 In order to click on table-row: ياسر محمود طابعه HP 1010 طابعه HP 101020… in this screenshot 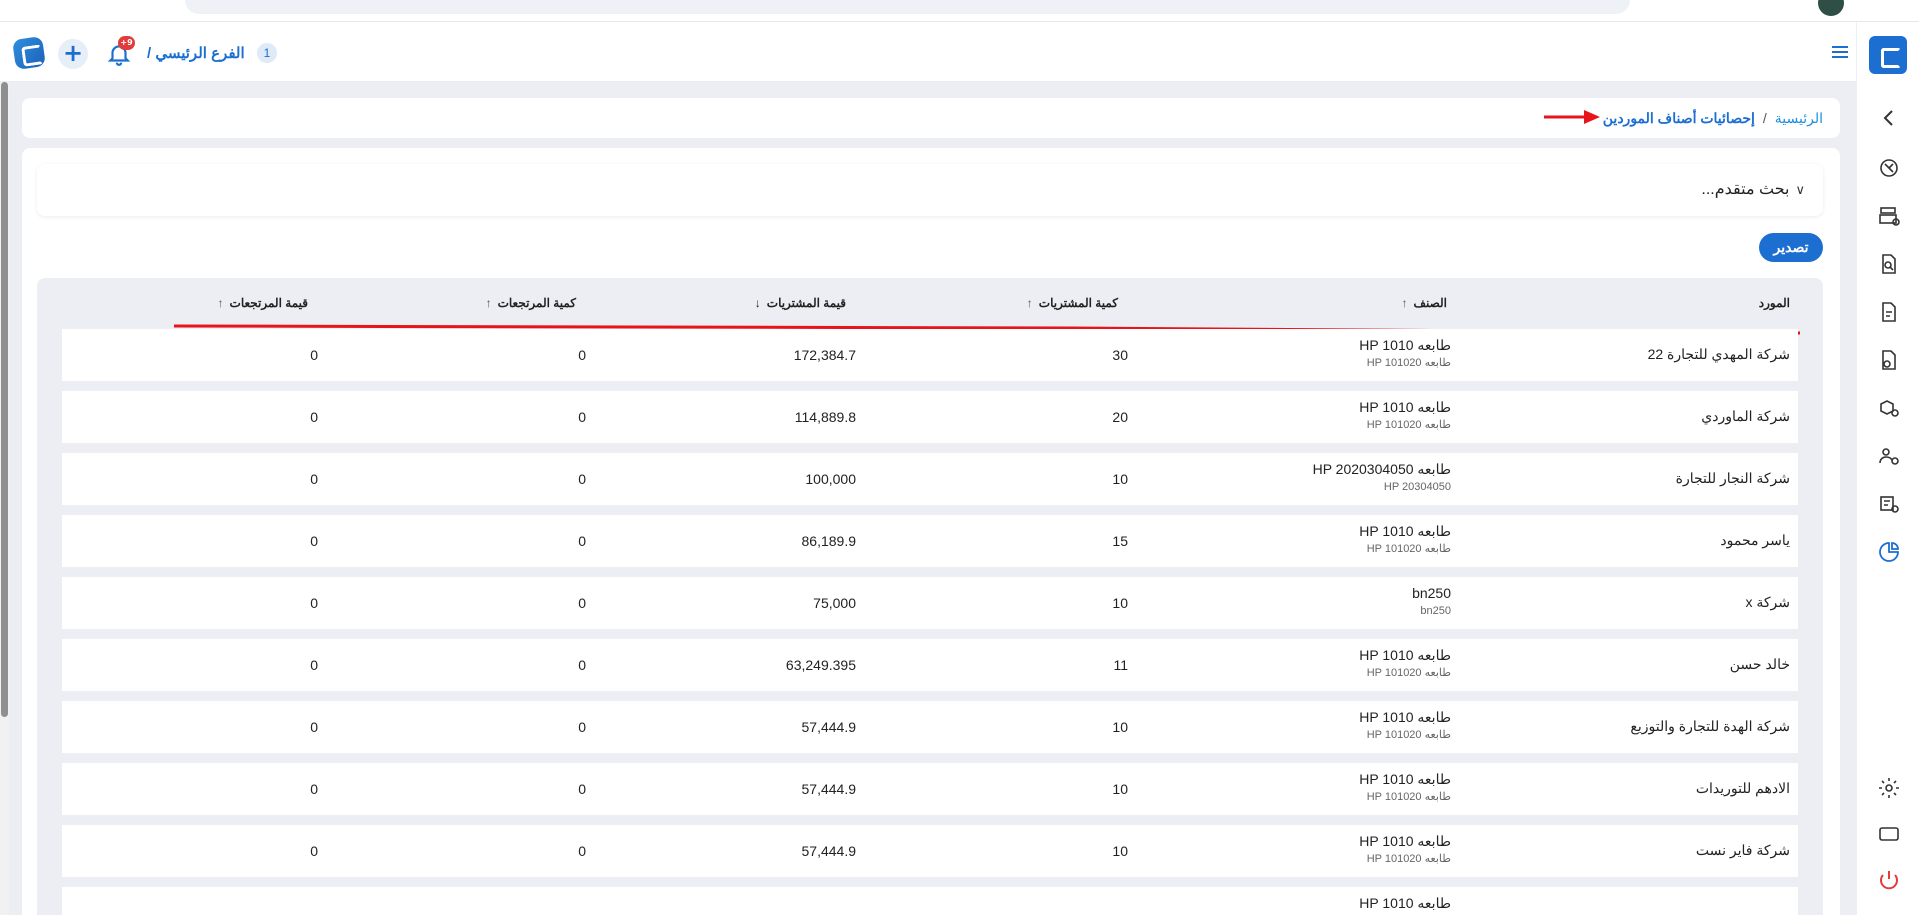, I will do `click(930, 541)`.